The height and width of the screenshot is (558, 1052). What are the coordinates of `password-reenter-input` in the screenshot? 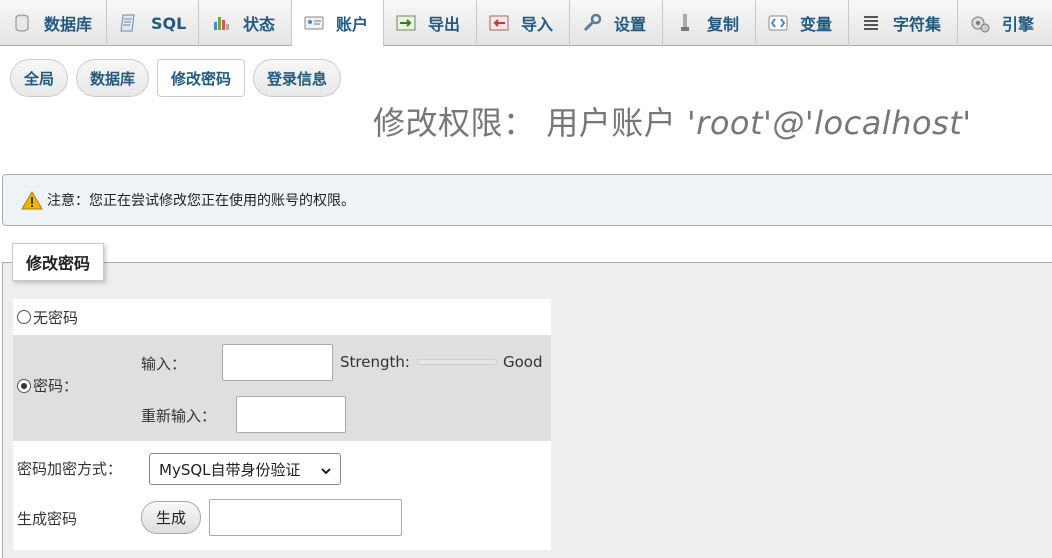 It's located at (291, 414).